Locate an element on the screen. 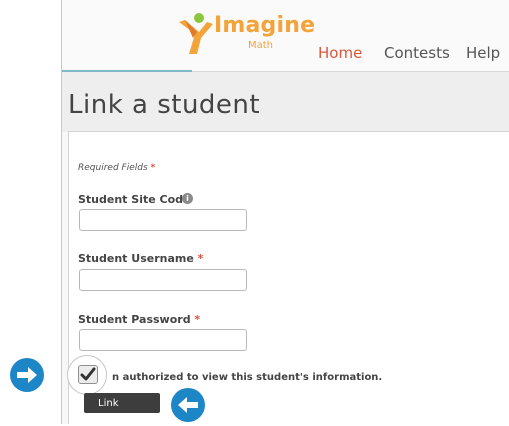 Image resolution: width=509 pixels, height=426 pixels. arrow-left-glyph is located at coordinates (188, 405).